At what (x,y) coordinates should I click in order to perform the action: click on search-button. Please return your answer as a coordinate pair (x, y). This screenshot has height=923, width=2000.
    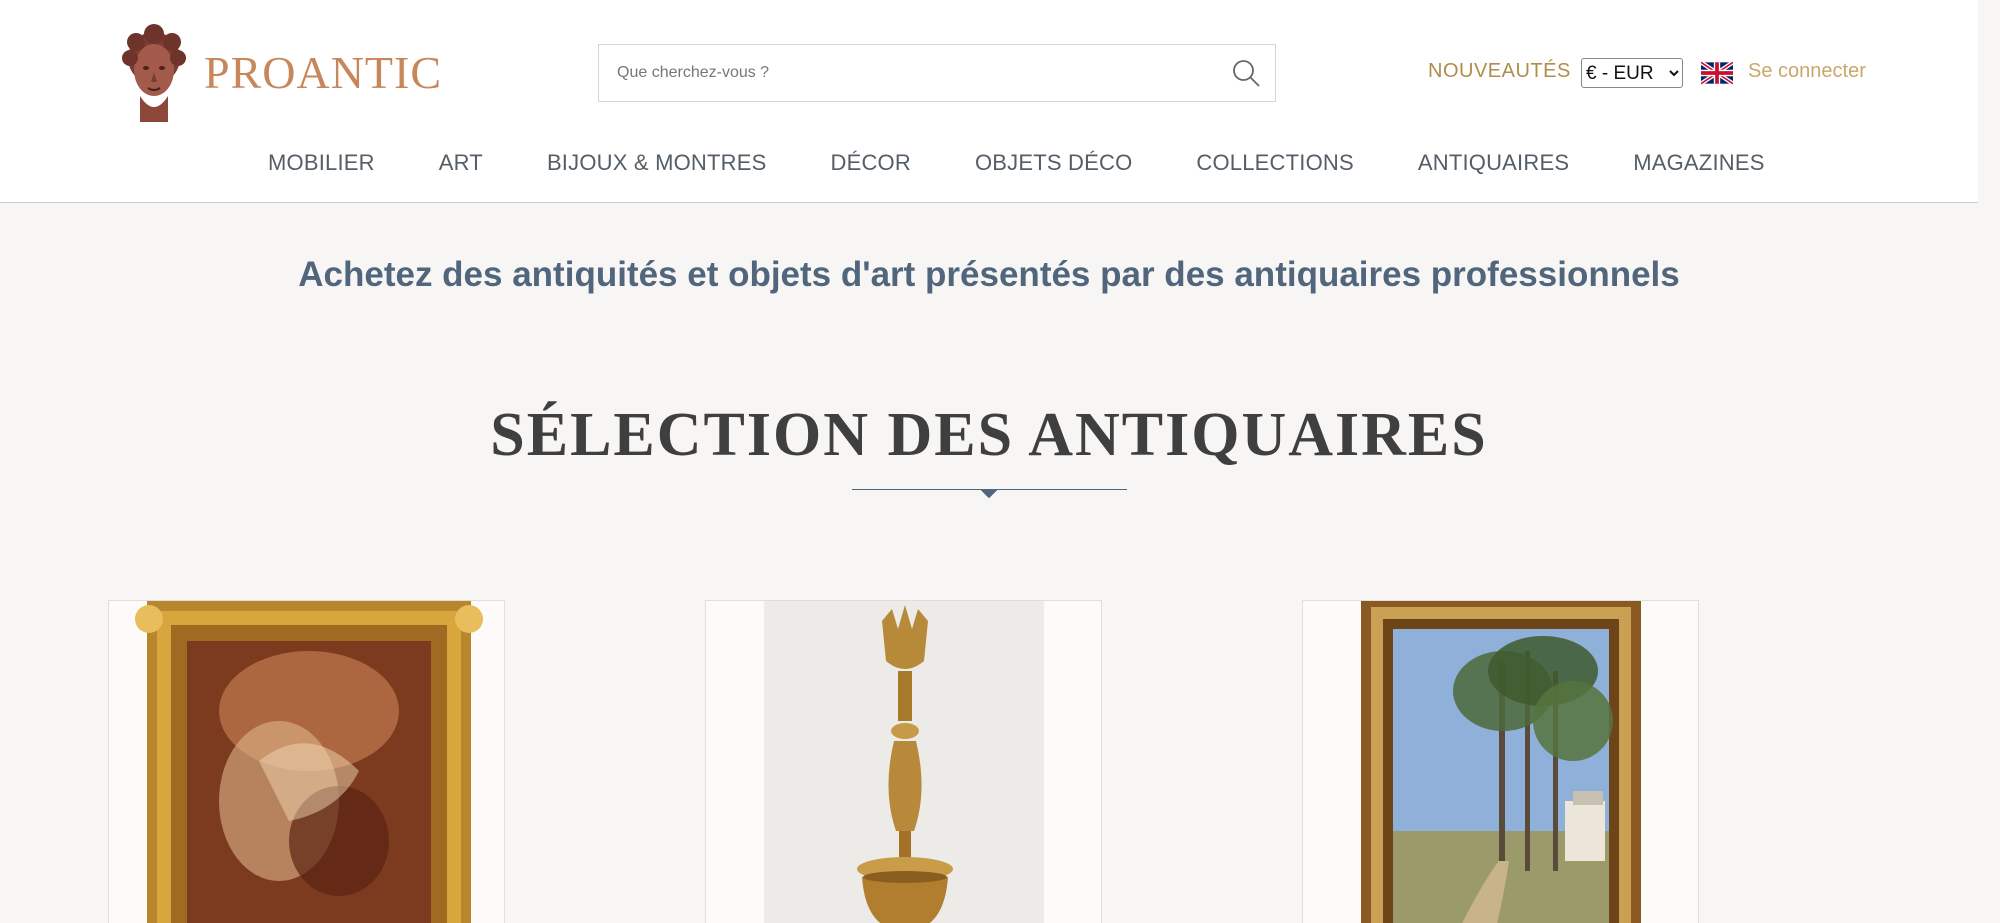
    Looking at the image, I should click on (1246, 73).